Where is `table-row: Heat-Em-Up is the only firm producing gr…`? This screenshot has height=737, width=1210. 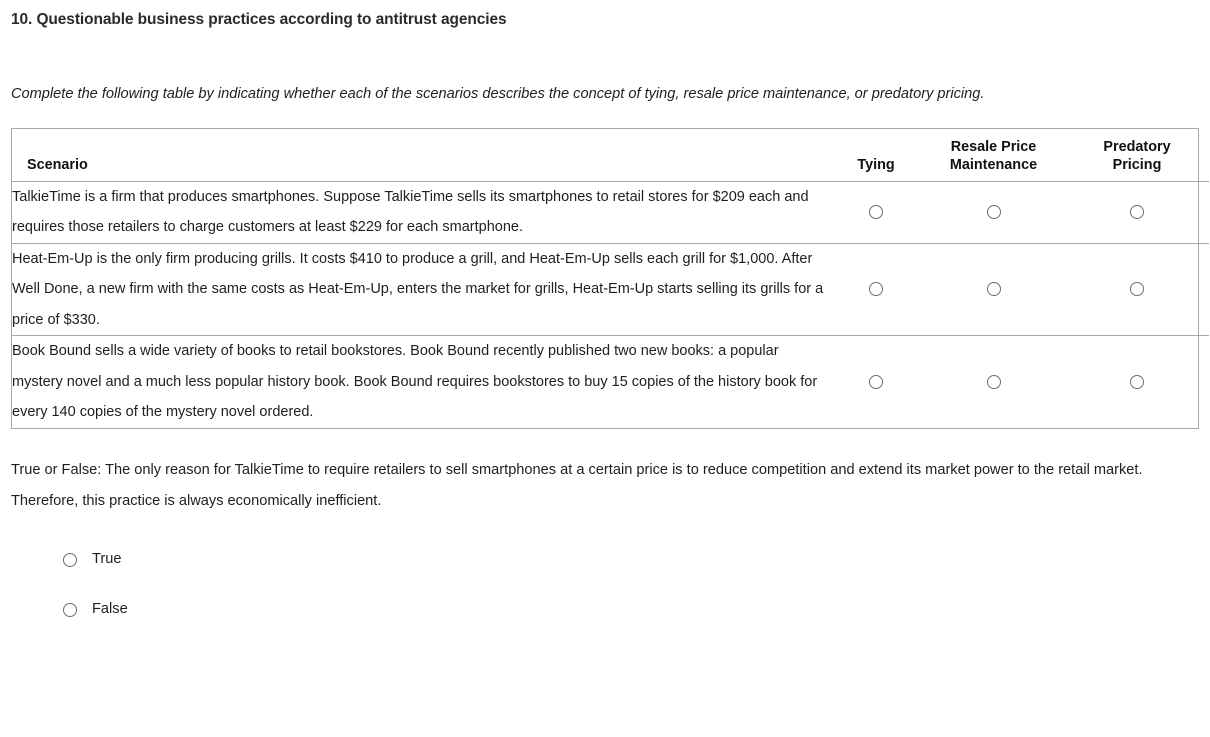
table-row: Heat-Em-Up is the only firm producing gr… is located at coordinates (610, 289).